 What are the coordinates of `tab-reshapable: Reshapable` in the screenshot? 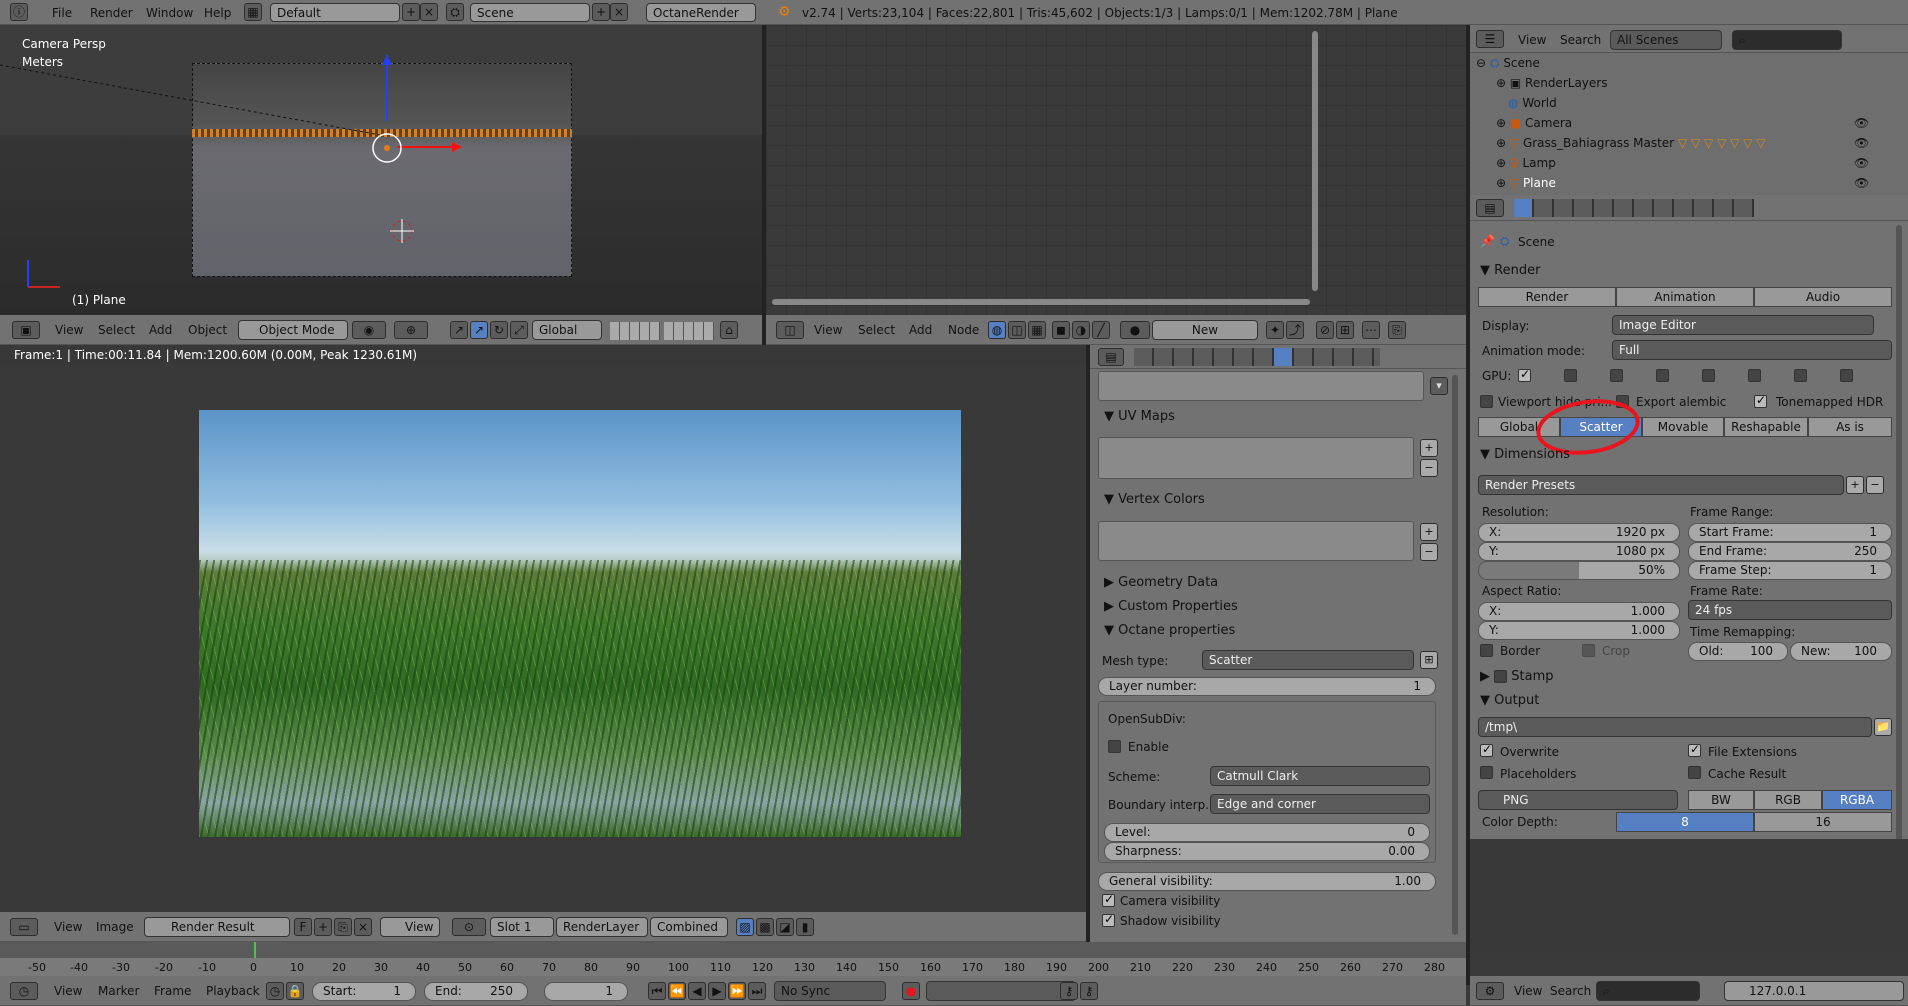 It's located at (1766, 427).